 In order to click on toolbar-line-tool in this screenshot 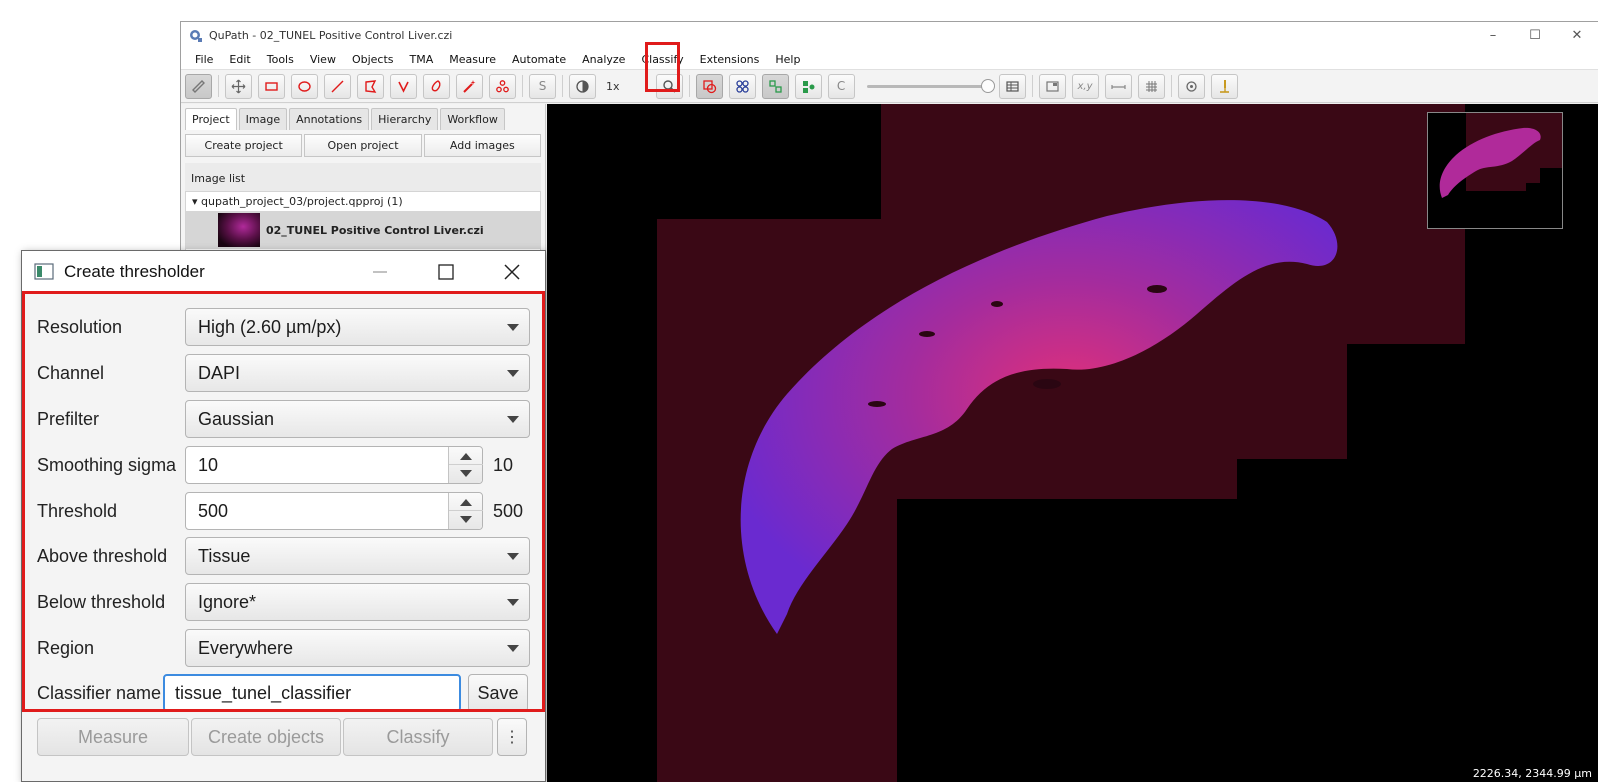, I will do `click(337, 86)`.